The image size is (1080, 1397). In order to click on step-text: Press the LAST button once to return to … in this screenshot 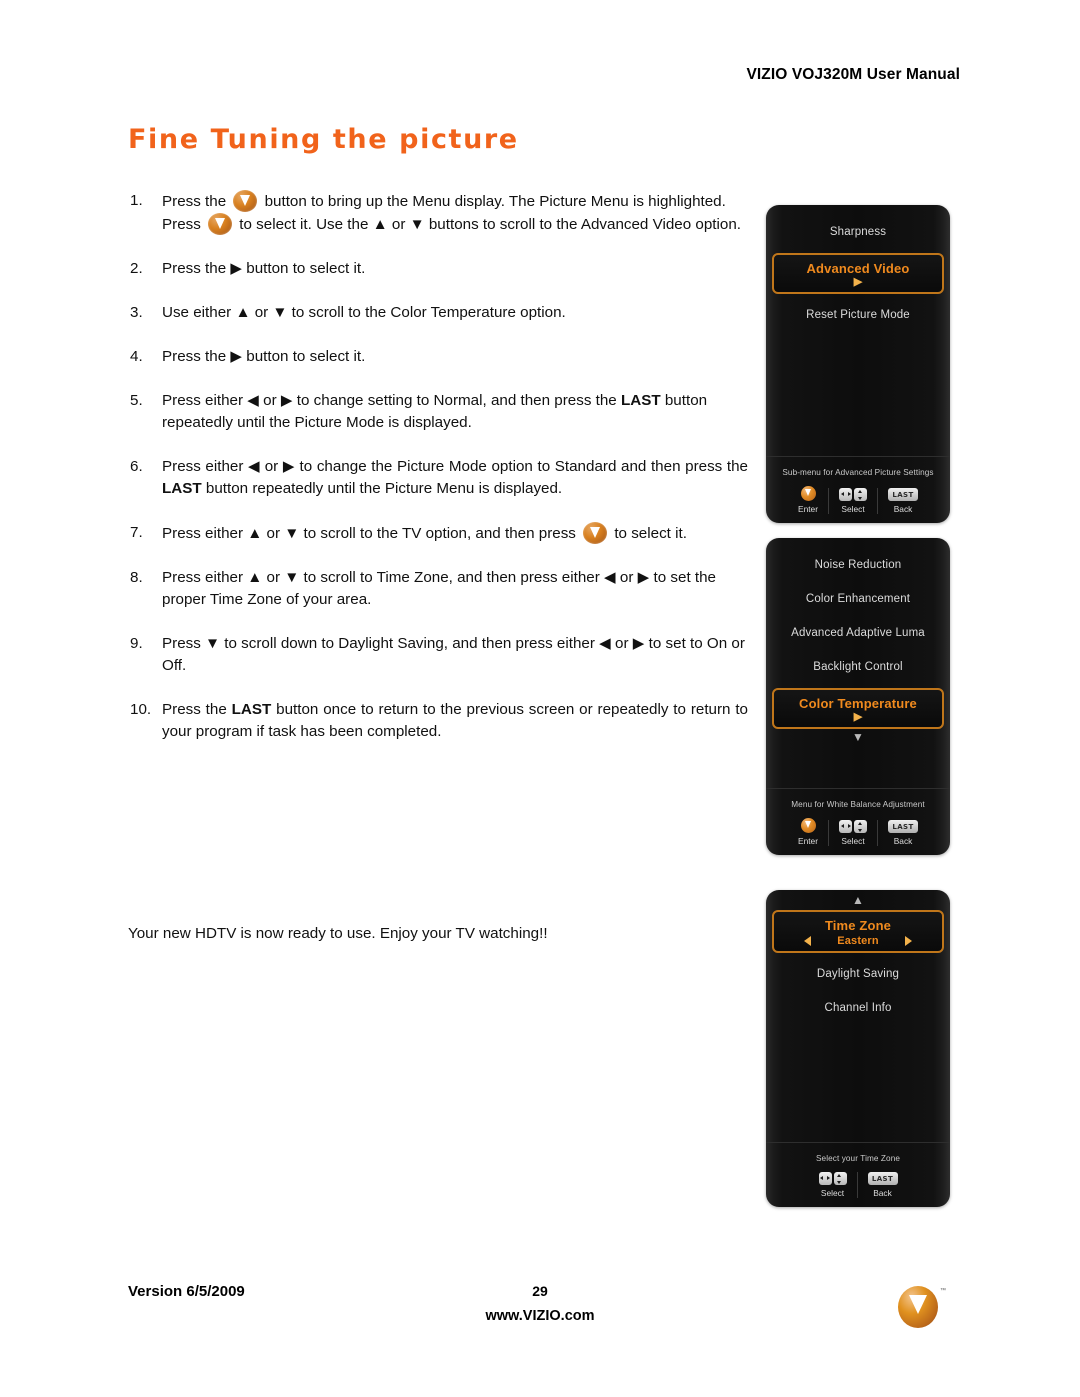, I will do `click(455, 721)`.